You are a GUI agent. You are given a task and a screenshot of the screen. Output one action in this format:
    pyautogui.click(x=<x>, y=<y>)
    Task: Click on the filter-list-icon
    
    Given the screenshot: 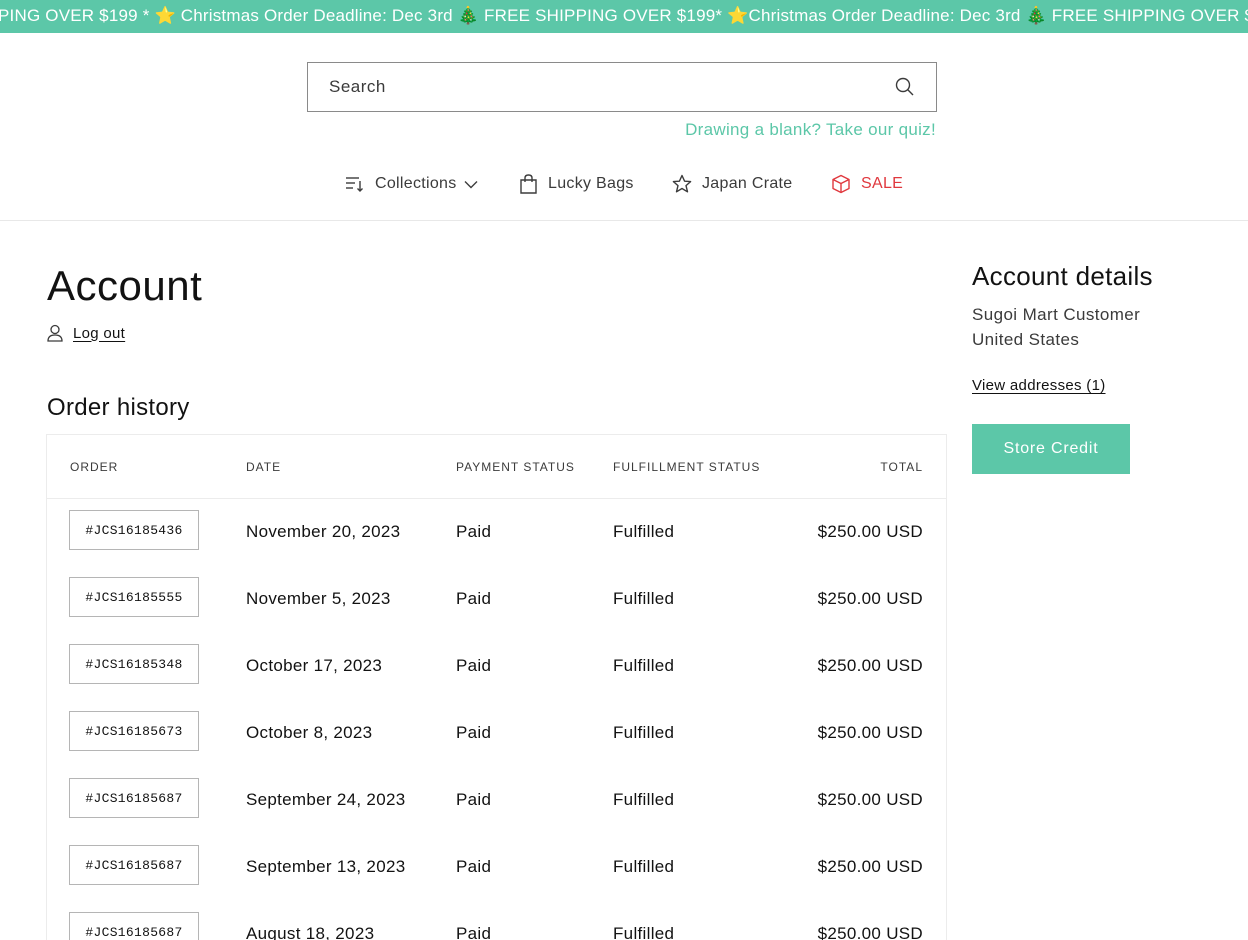 What is the action you would take?
    pyautogui.click(x=354, y=184)
    